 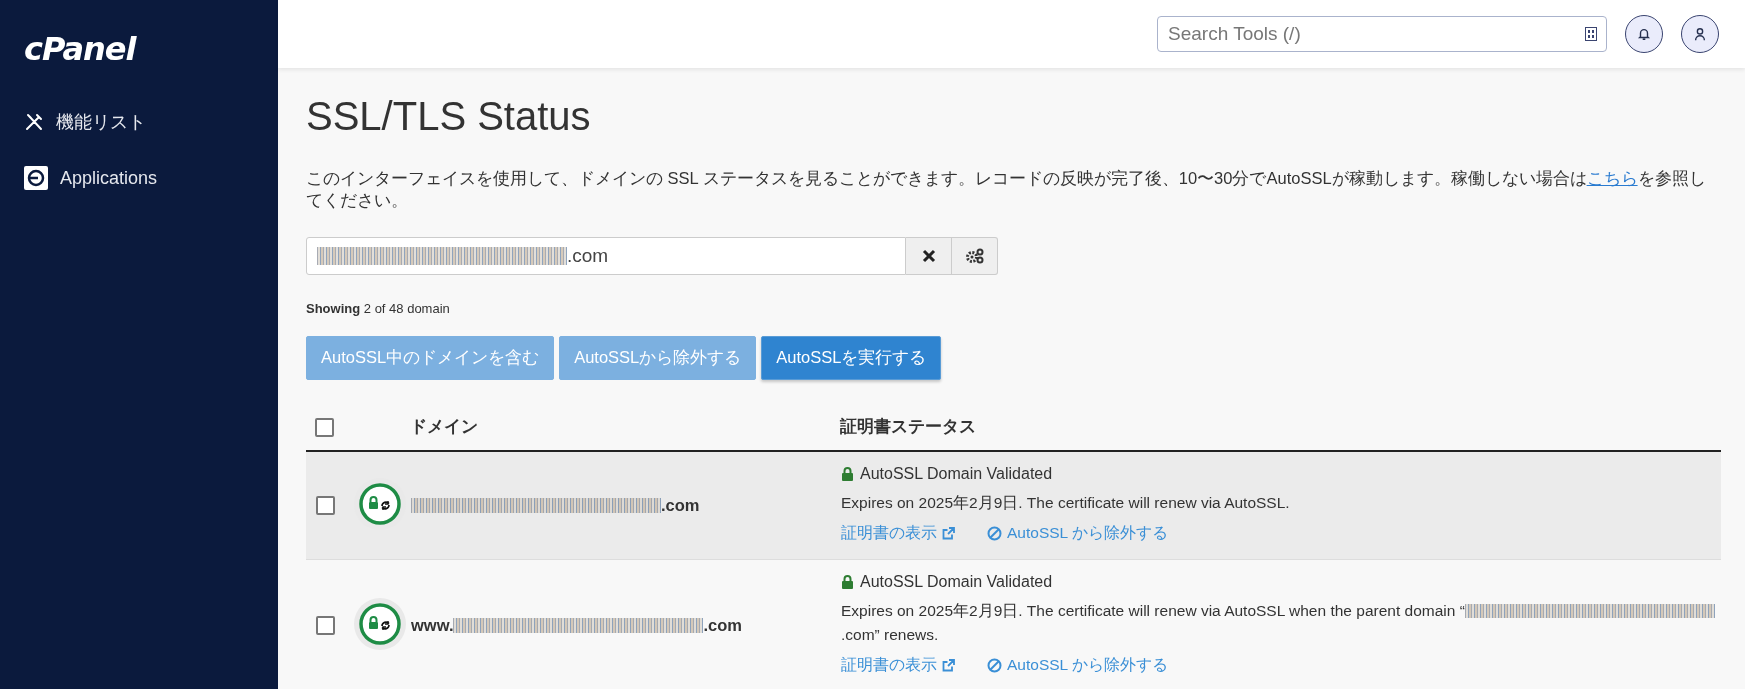 I want to click on filter-field: .com, so click(x=606, y=256).